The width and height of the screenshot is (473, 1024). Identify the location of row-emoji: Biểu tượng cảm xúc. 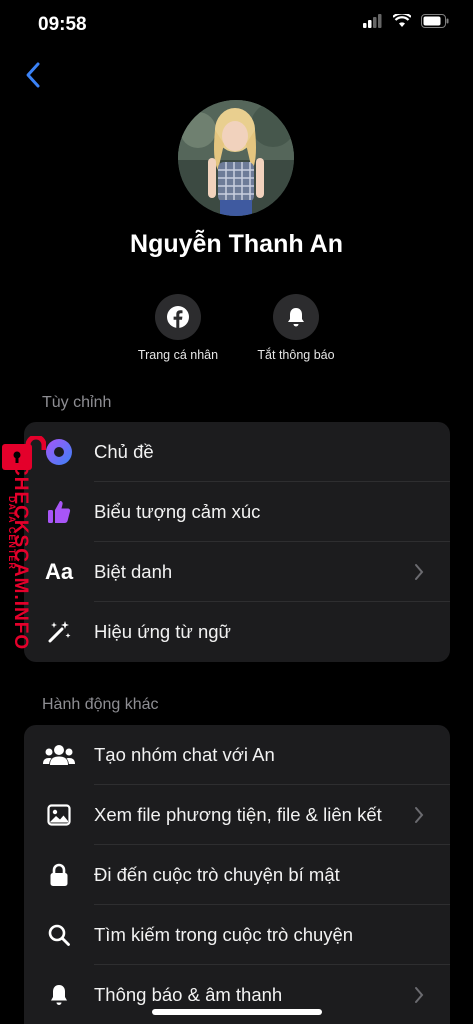
(237, 512).